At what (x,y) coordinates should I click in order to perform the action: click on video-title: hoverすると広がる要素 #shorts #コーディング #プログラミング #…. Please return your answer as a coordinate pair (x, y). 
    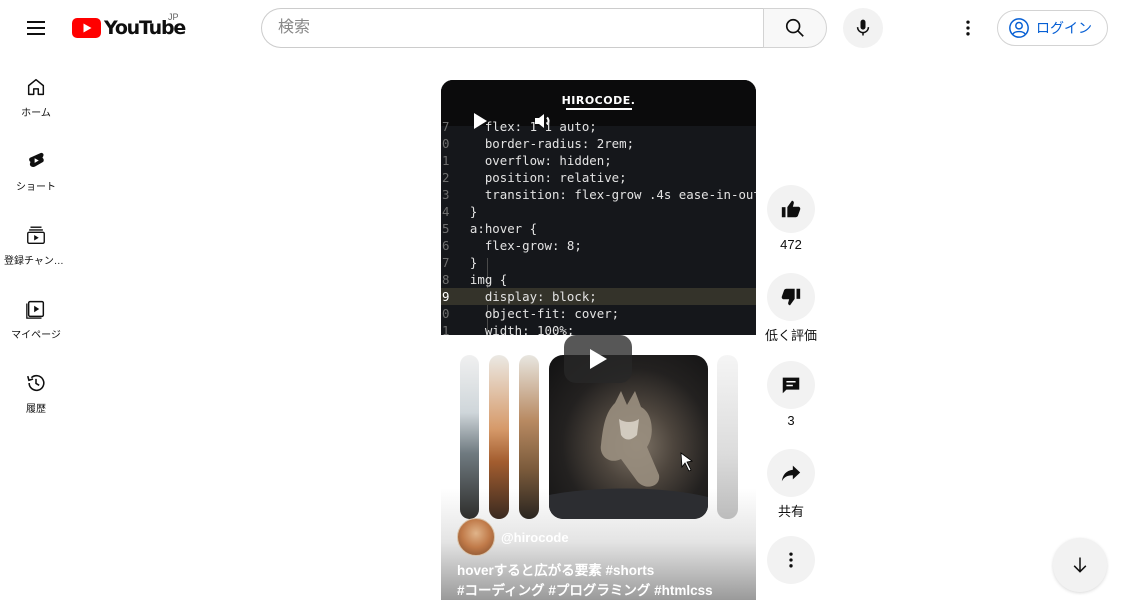
    Looking at the image, I should click on (602, 580).